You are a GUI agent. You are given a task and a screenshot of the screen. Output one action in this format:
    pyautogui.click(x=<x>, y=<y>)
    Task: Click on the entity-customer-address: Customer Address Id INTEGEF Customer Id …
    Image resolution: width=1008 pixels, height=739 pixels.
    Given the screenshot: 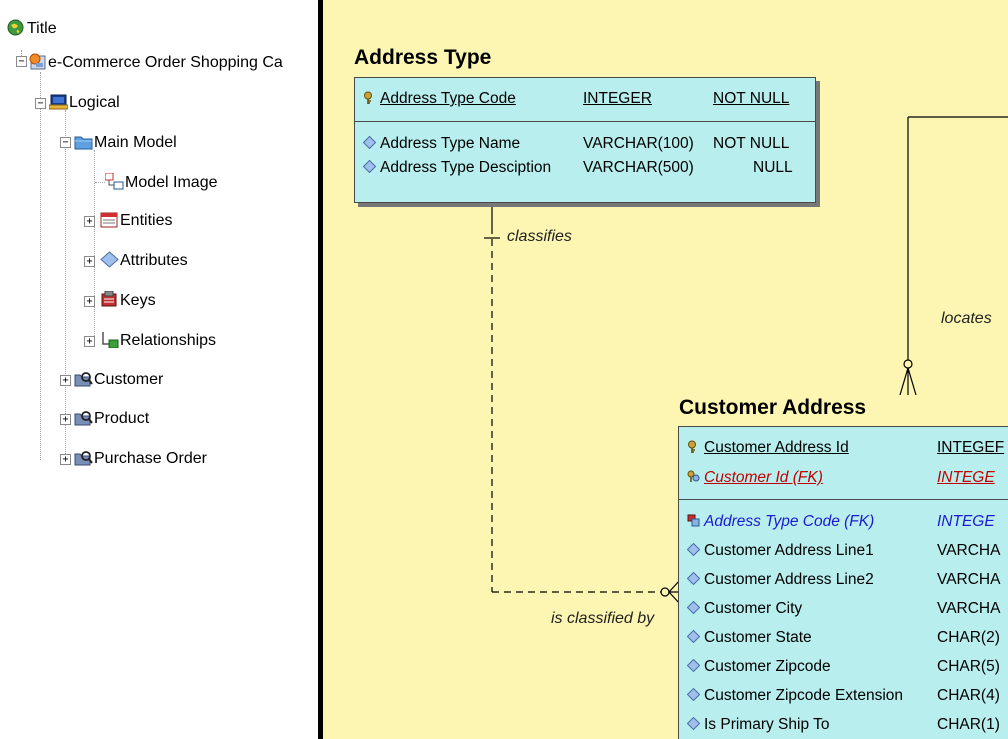 What is the action you would take?
    pyautogui.click(x=843, y=582)
    